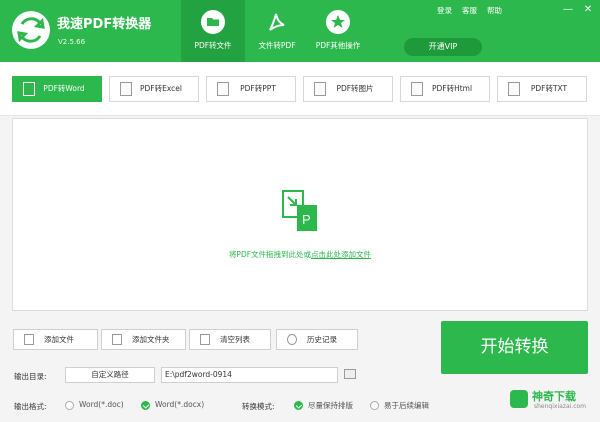  I want to click on format-doc-radio: Word(*.doc), so click(94, 405).